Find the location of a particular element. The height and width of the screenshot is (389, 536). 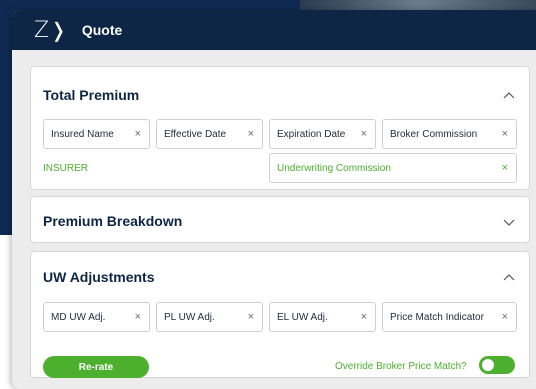

uw-adjustments-title: UW Adjustments is located at coordinates (99, 277).